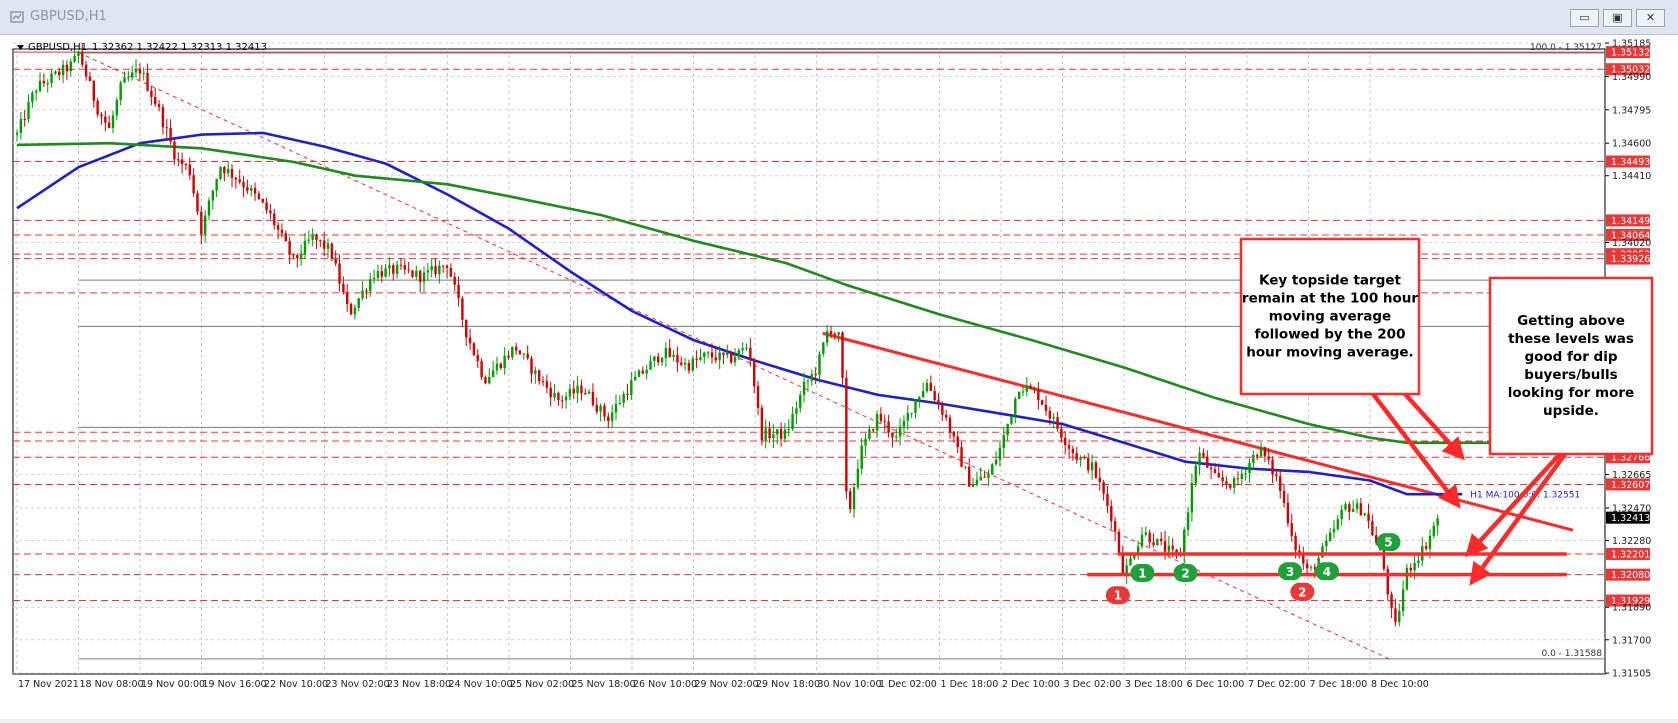  What do you see at coordinates (839, 17) in the screenshot?
I see `window-titlebar: GBPUSD,H1 ▭ ▣ ✕` at bounding box center [839, 17].